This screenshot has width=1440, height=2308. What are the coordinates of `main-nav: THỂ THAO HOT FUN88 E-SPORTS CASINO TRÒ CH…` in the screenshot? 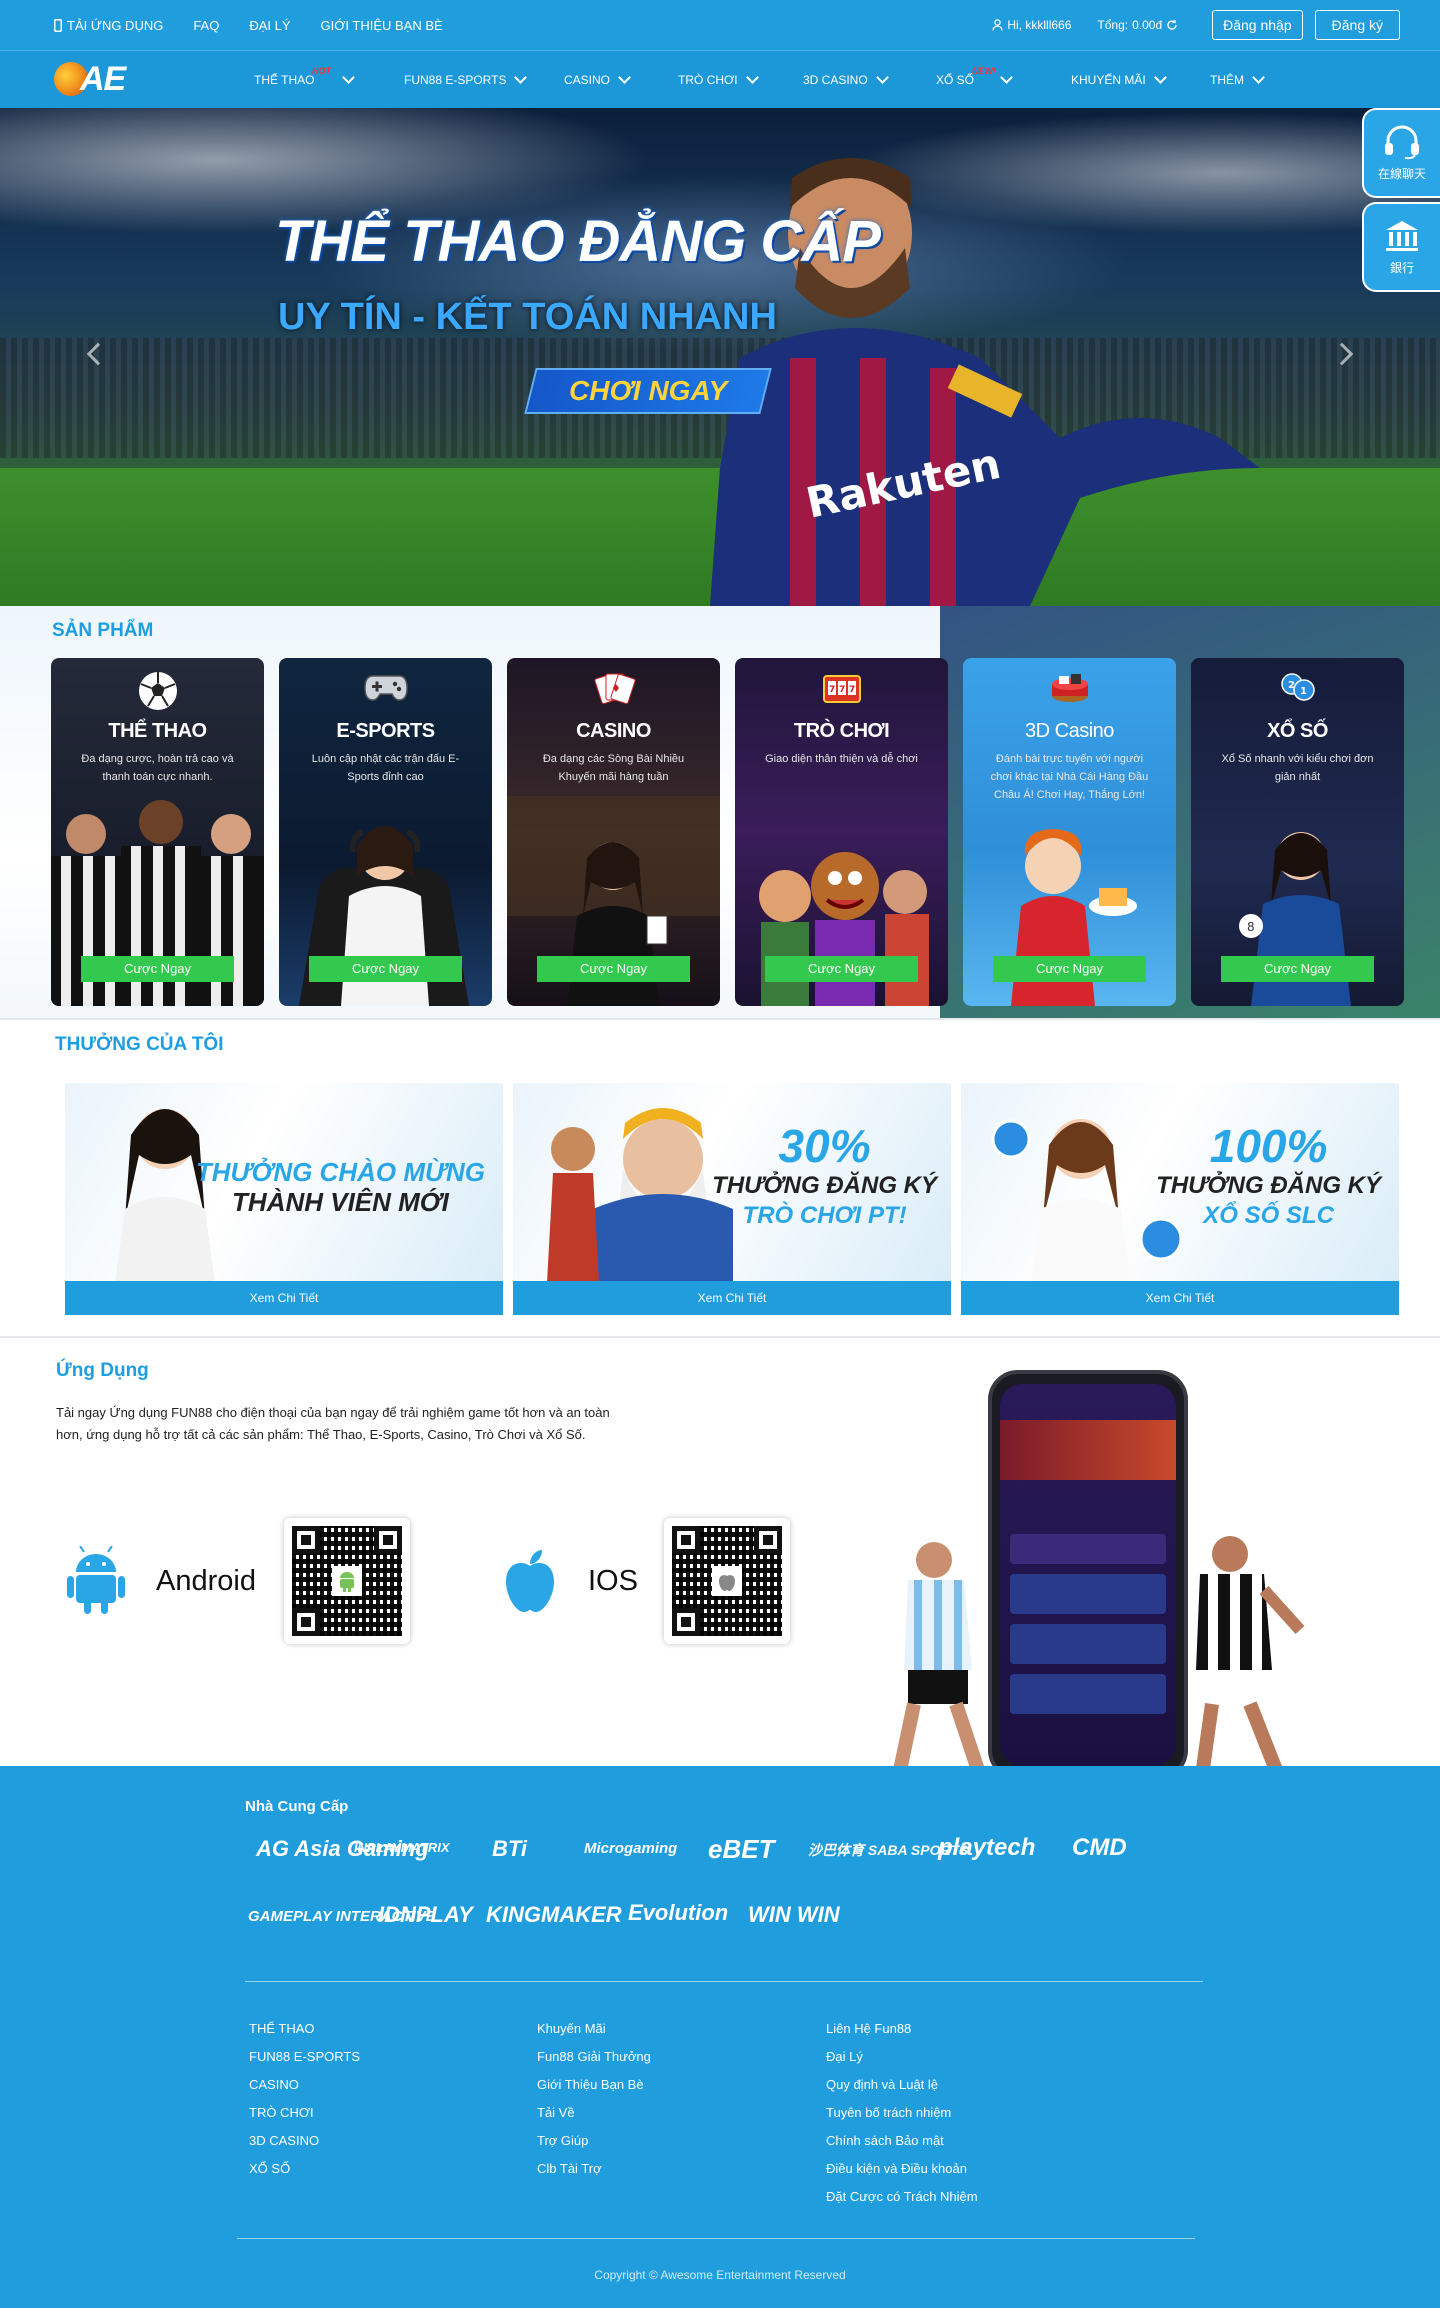 It's located at (772, 80).